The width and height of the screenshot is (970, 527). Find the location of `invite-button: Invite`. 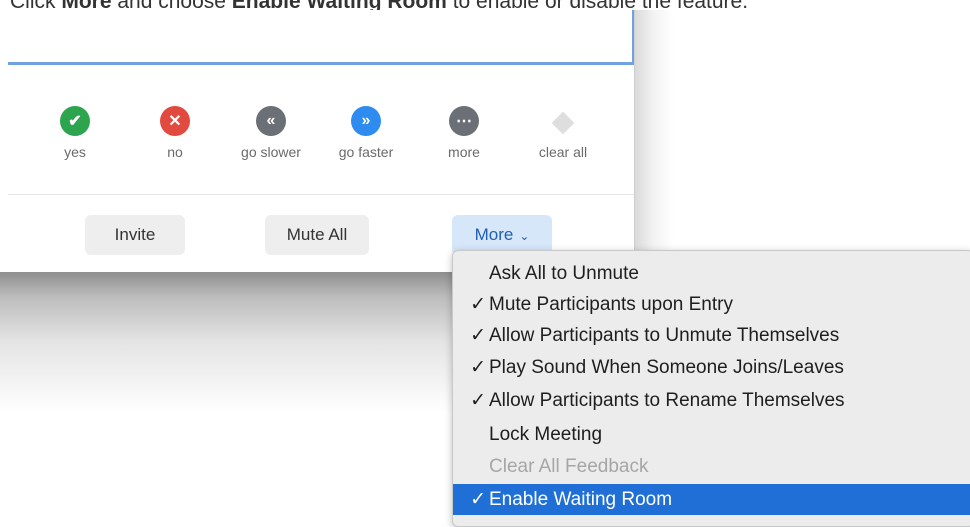

invite-button: Invite is located at coordinates (135, 235).